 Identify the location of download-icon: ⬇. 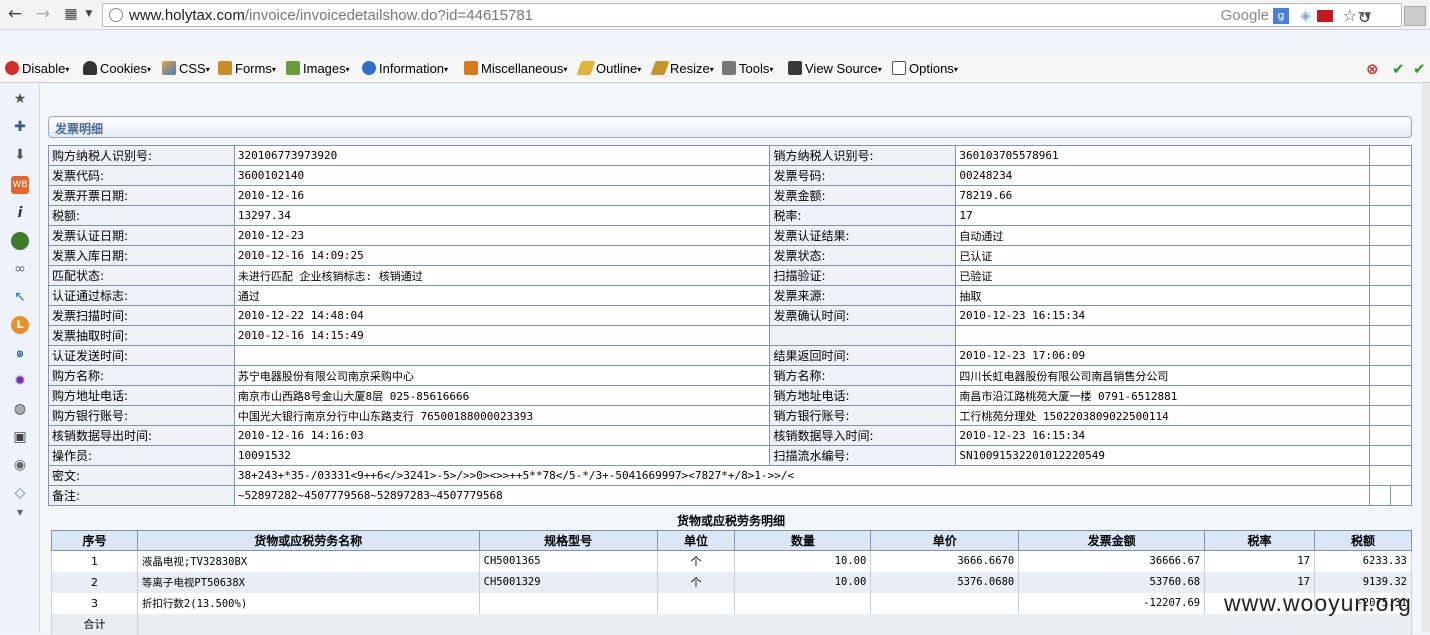
(20, 155).